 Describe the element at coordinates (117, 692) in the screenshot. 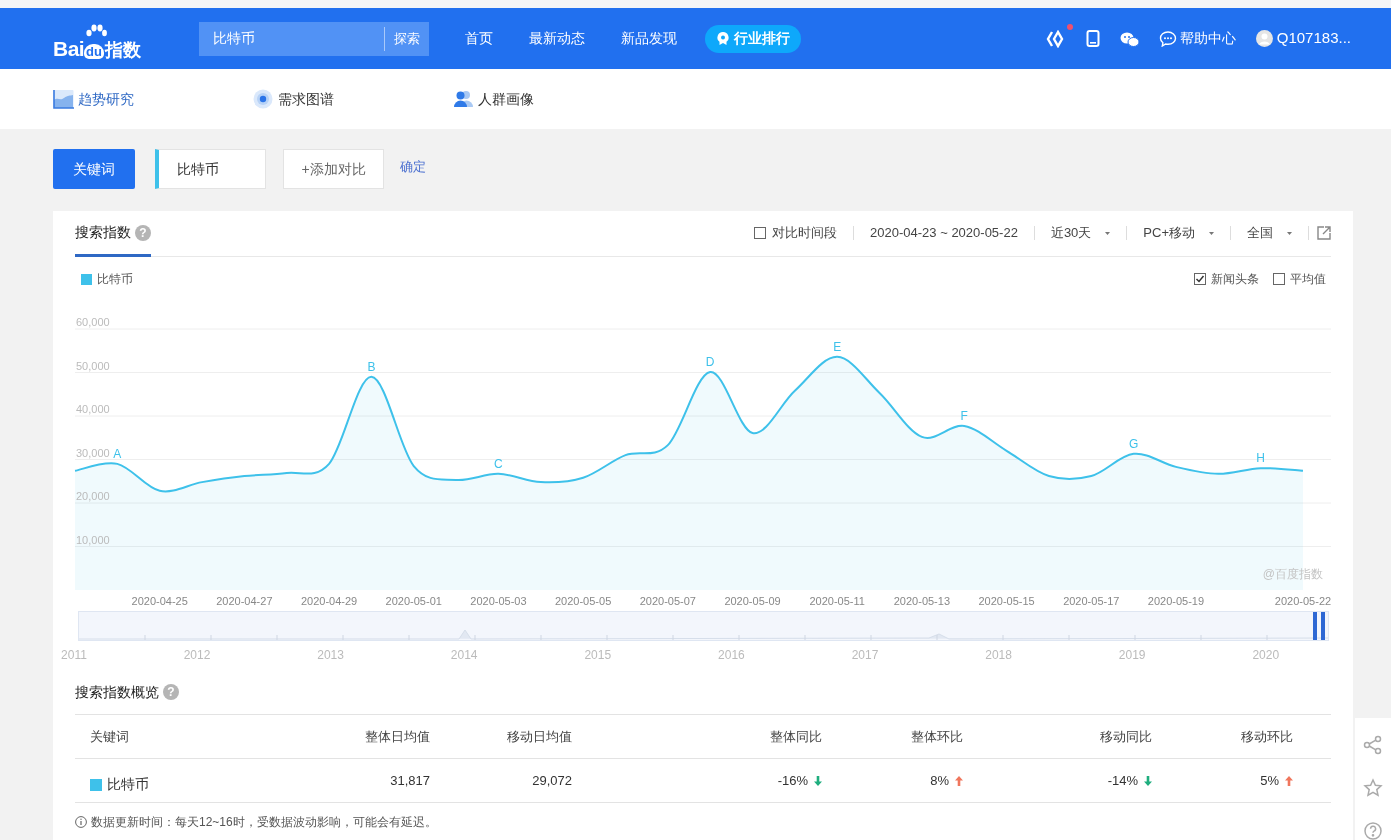

I see `section-title: 搜索指数概览` at that location.